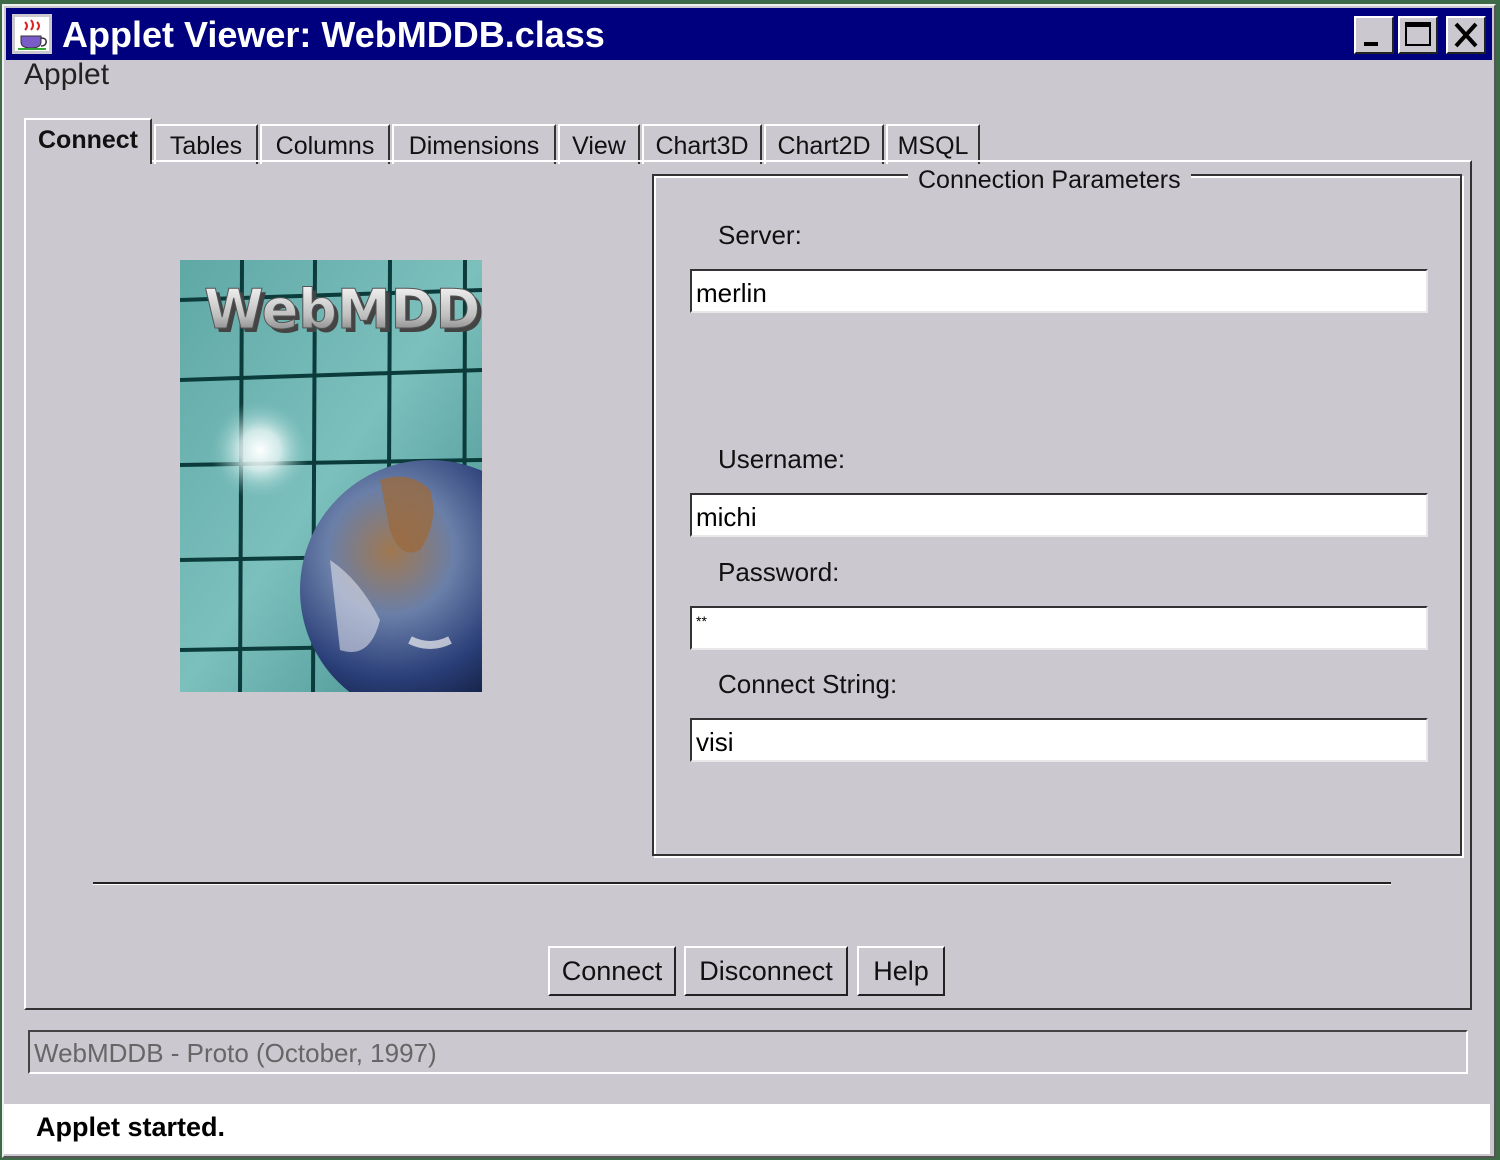  I want to click on password-label: Password:, so click(779, 572).